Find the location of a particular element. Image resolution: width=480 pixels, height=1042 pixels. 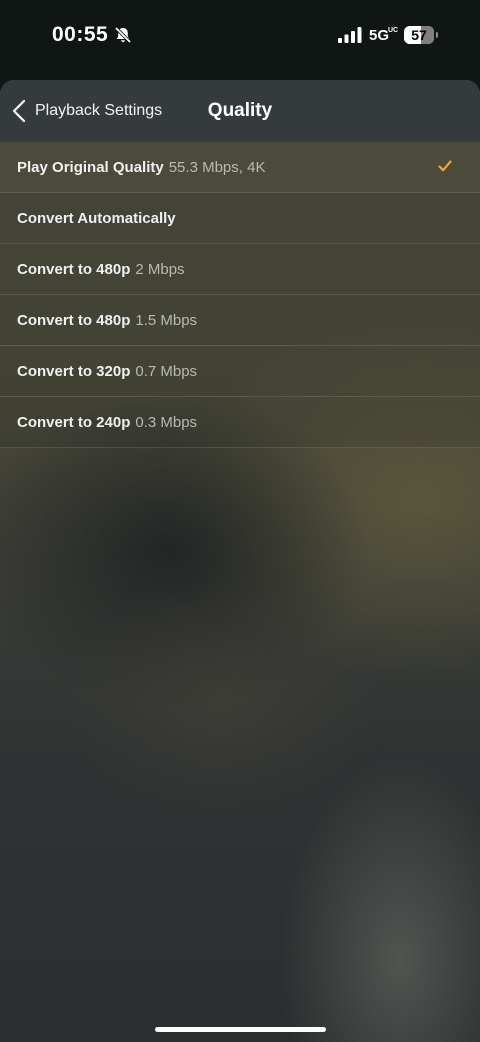

battery-cap is located at coordinates (437, 35).